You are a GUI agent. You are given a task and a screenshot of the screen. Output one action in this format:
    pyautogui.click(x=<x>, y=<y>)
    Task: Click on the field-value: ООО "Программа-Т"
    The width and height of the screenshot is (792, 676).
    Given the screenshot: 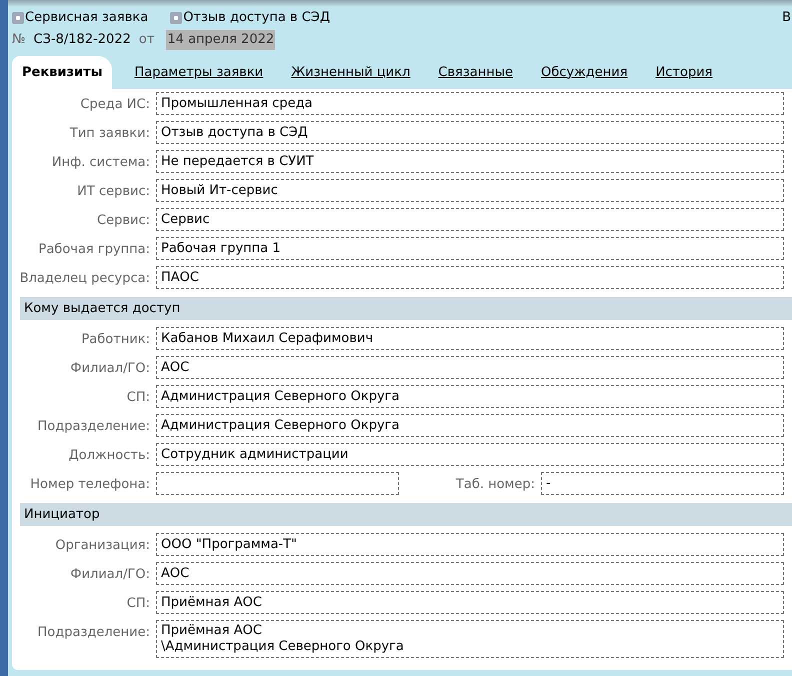 What is the action you would take?
    pyautogui.click(x=470, y=544)
    